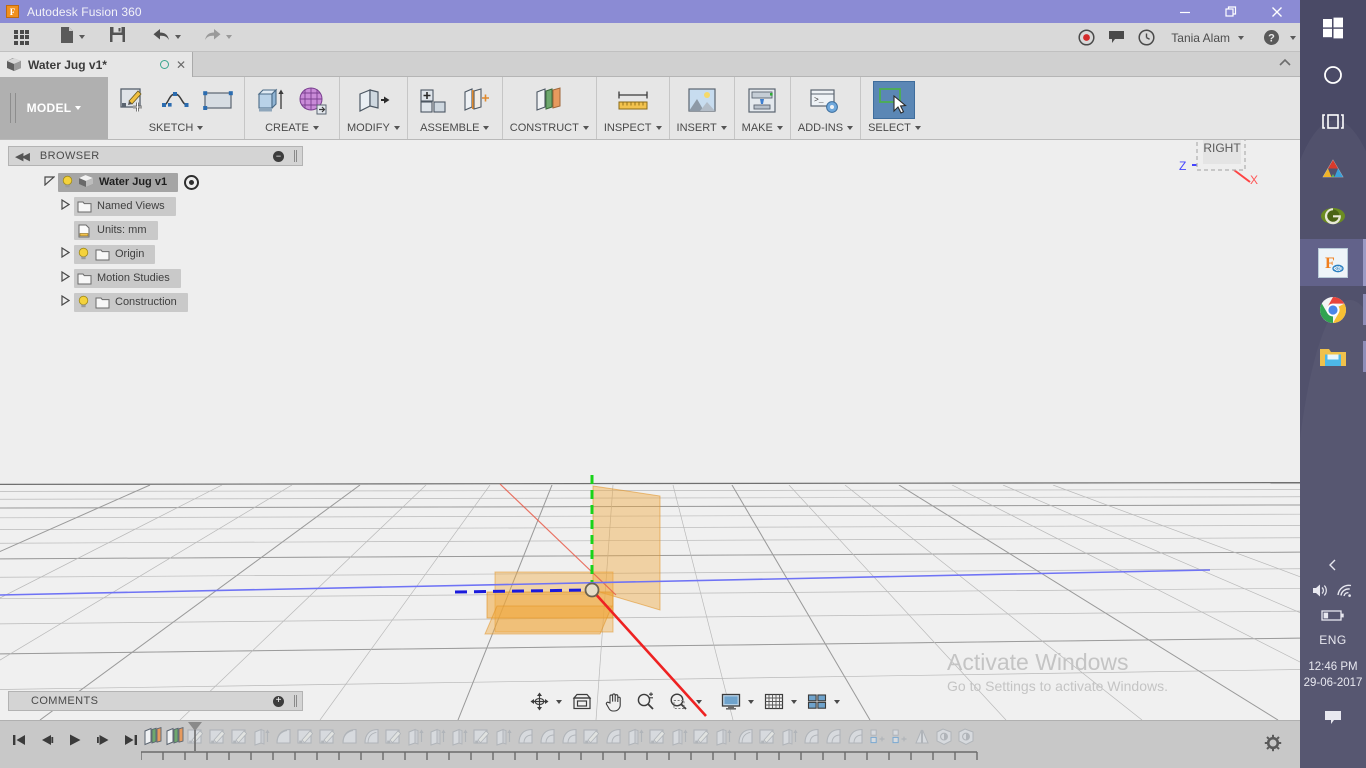 This screenshot has height=768, width=1366. I want to click on save-button, so click(117, 37).